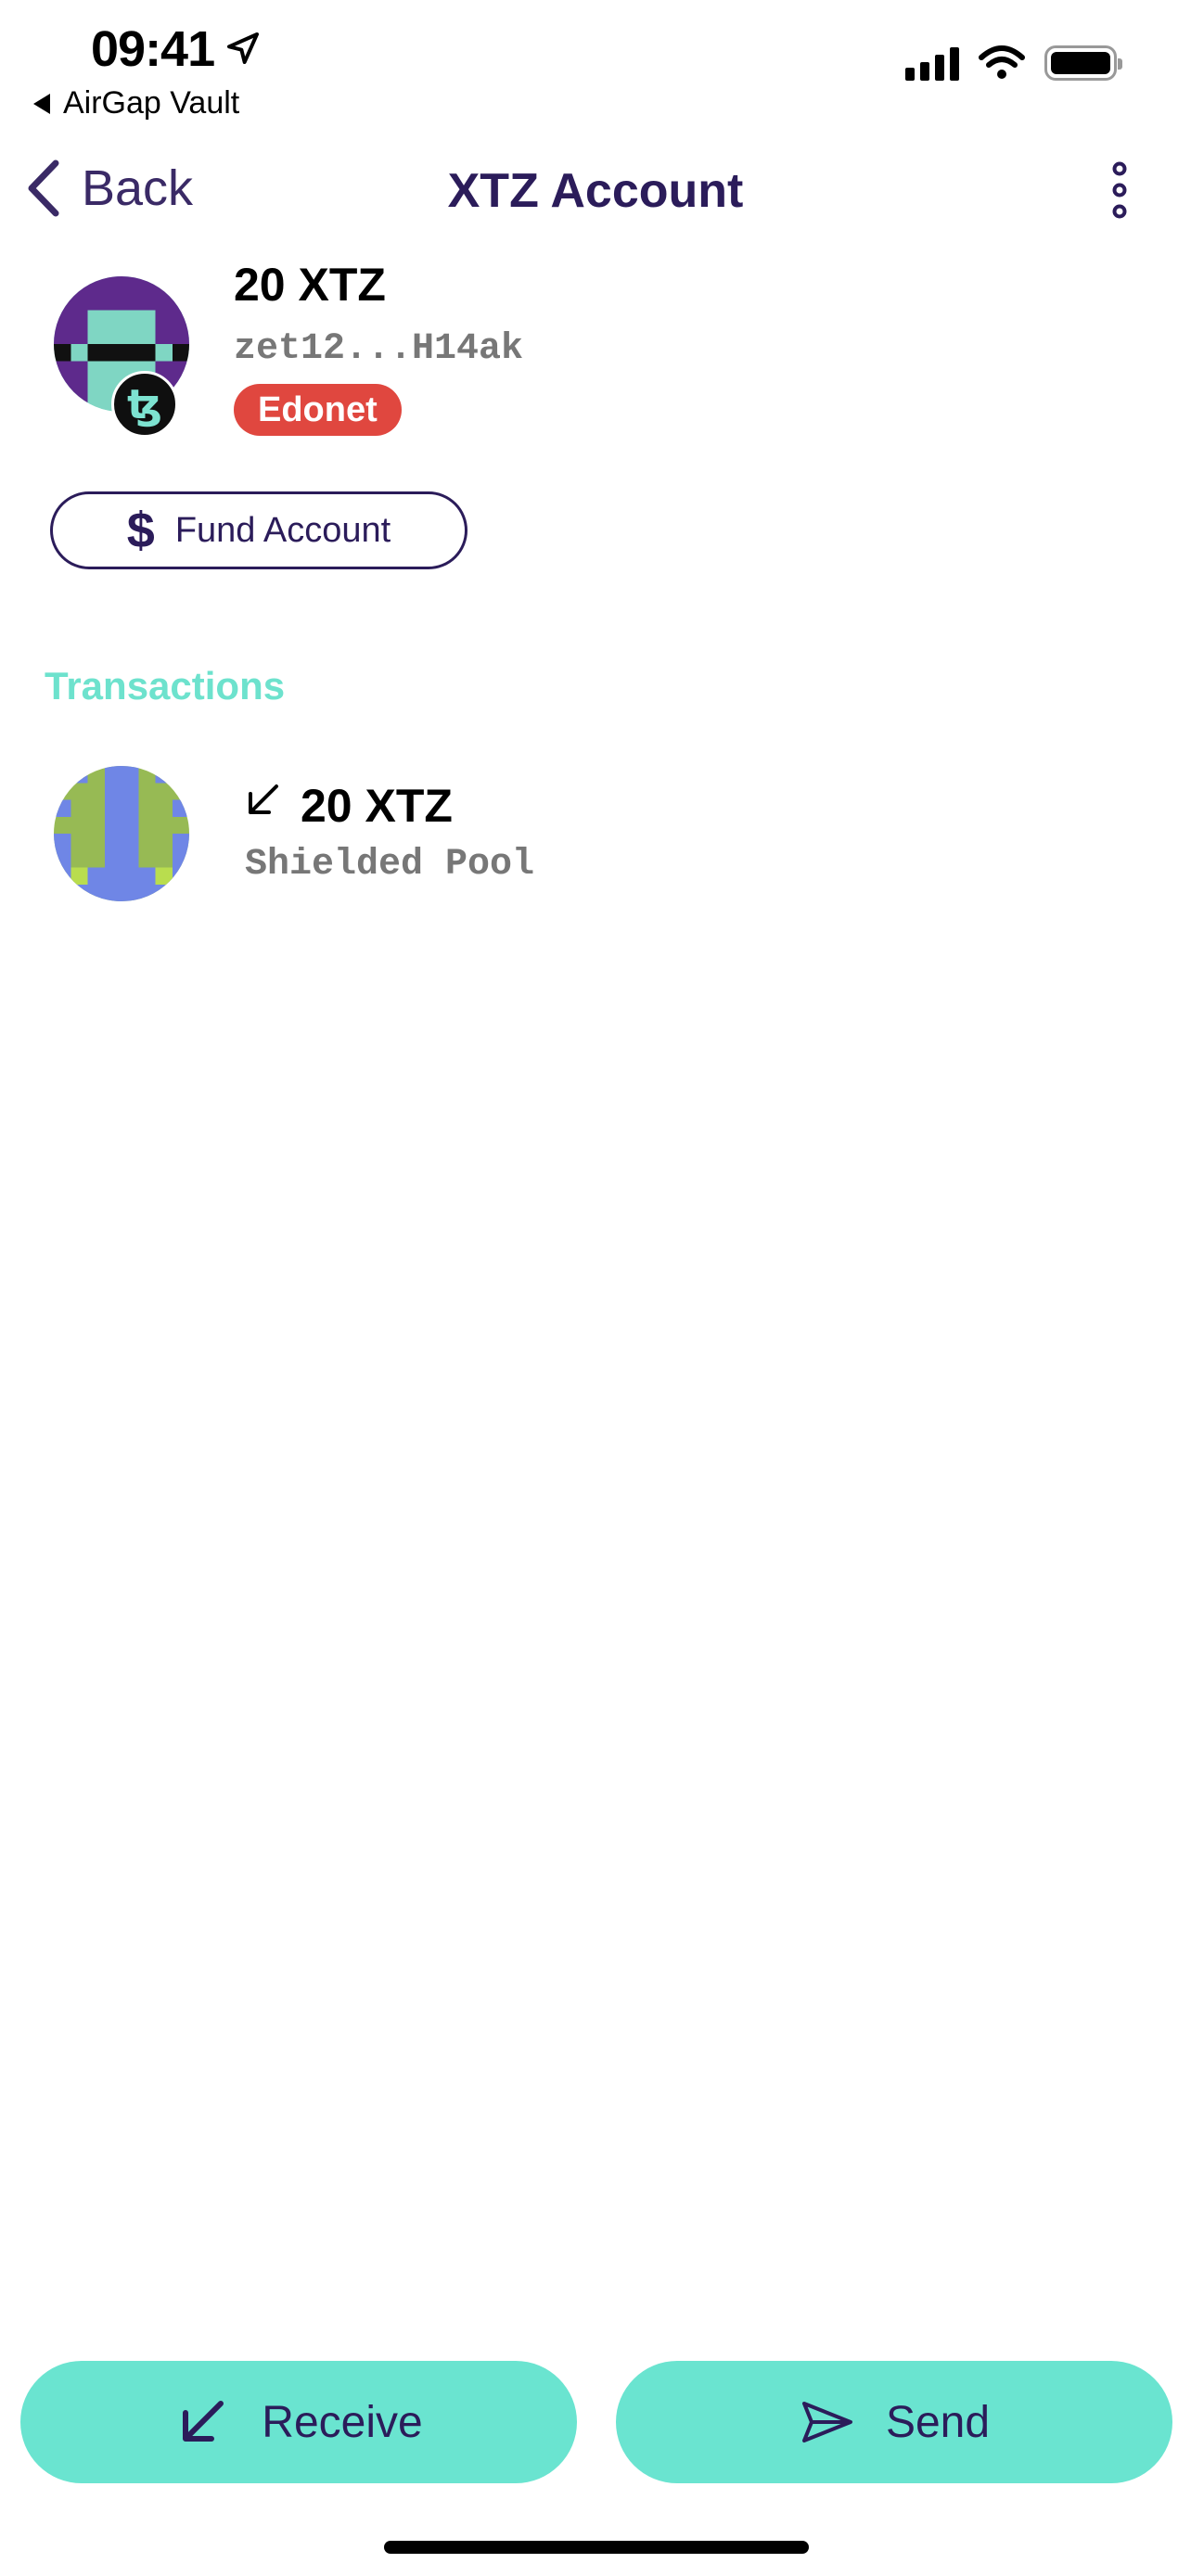  I want to click on transaction-identicon, so click(121, 833).